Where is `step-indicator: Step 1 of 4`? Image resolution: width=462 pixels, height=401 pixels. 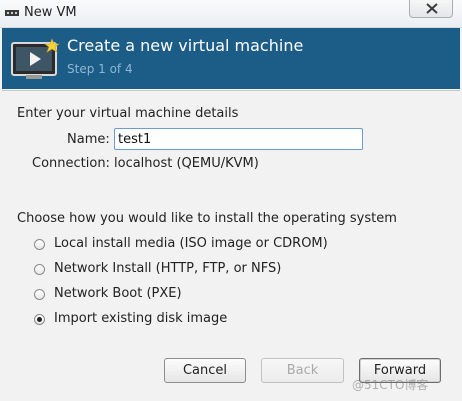 step-indicator: Step 1 of 4 is located at coordinates (100, 69).